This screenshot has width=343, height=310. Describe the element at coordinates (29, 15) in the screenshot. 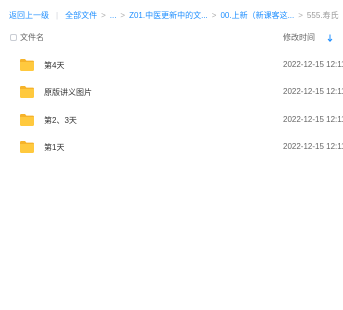

I see `back-link: 返回上一级` at that location.